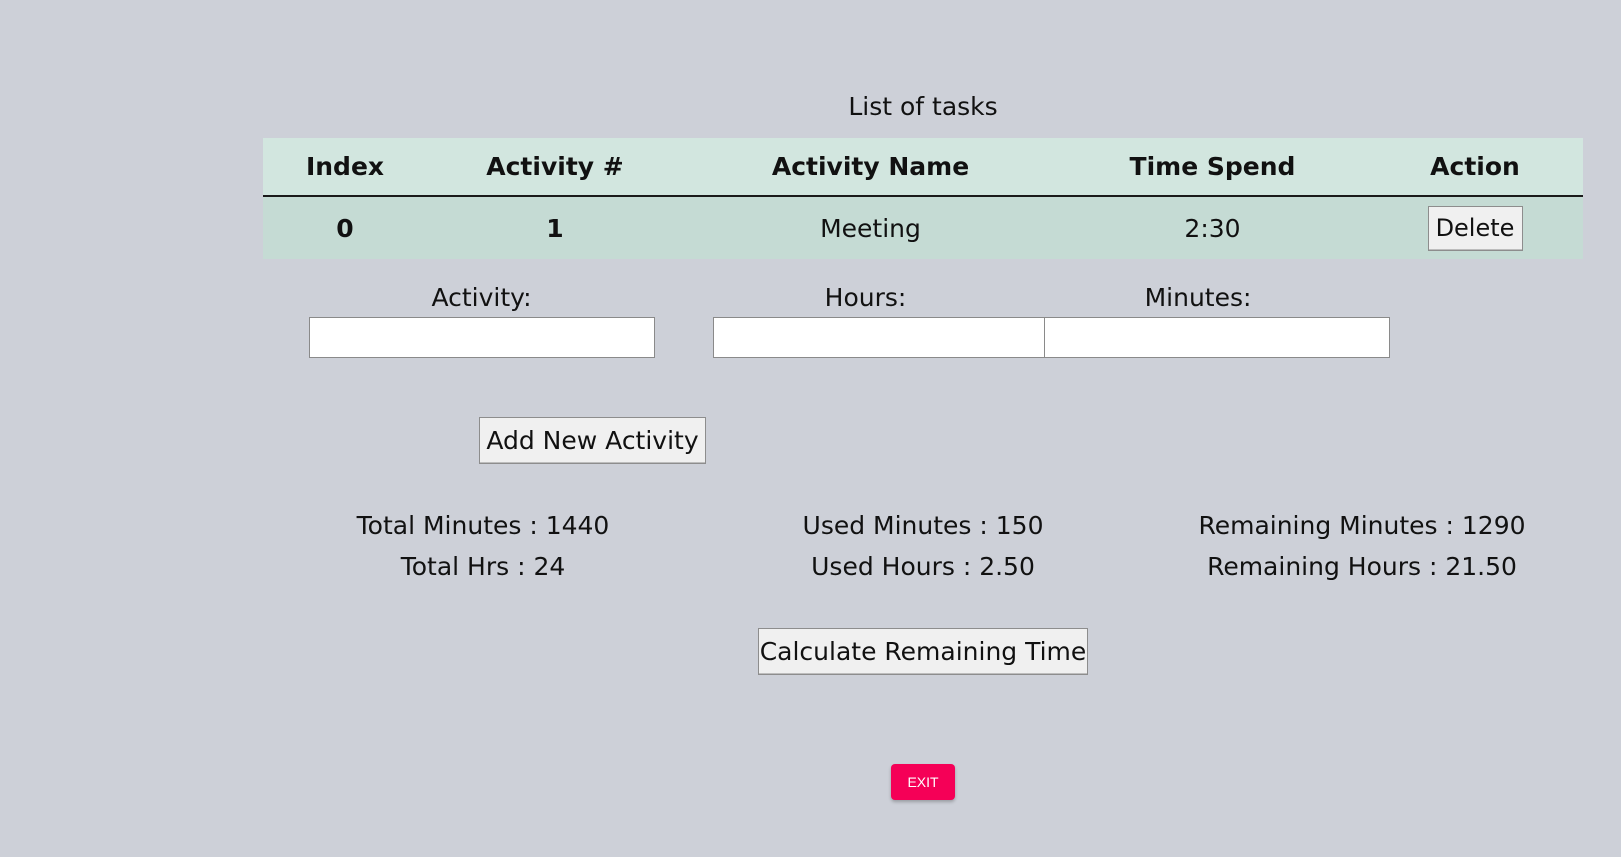  I want to click on row-index: 0, so click(345, 228).